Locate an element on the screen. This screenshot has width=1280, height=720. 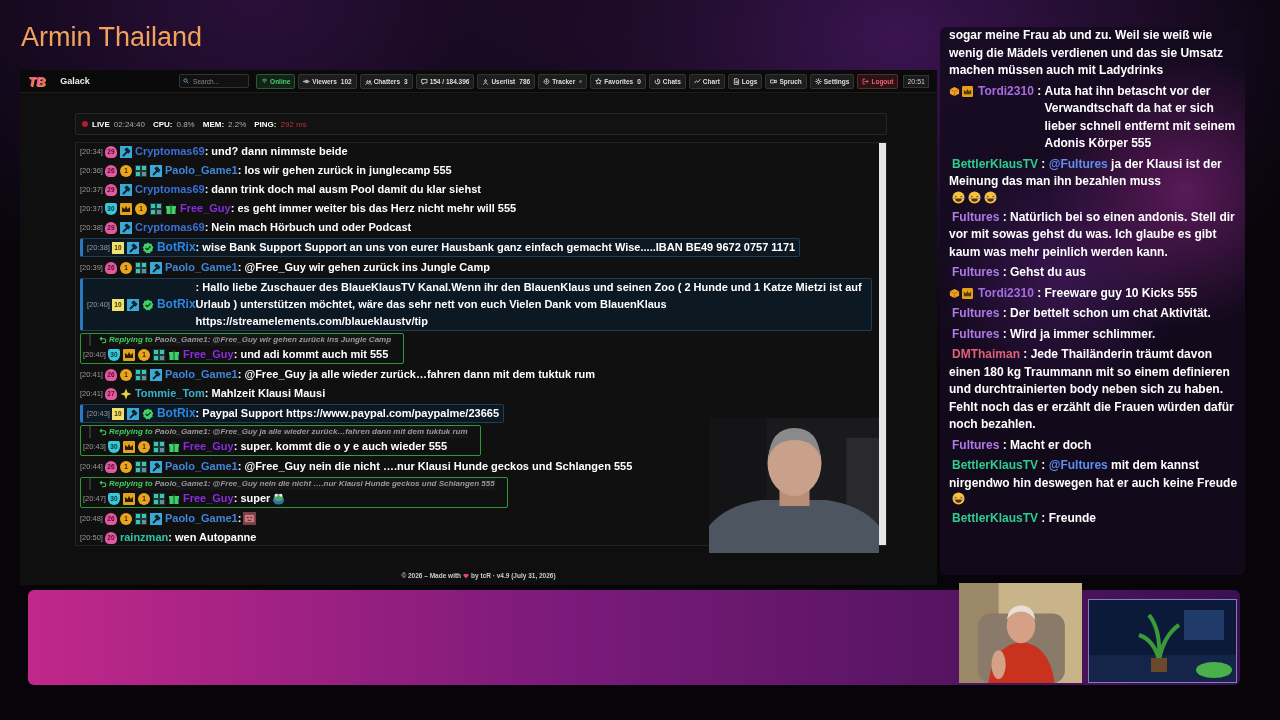
verified-badge-icon is located at coordinates (147, 247).